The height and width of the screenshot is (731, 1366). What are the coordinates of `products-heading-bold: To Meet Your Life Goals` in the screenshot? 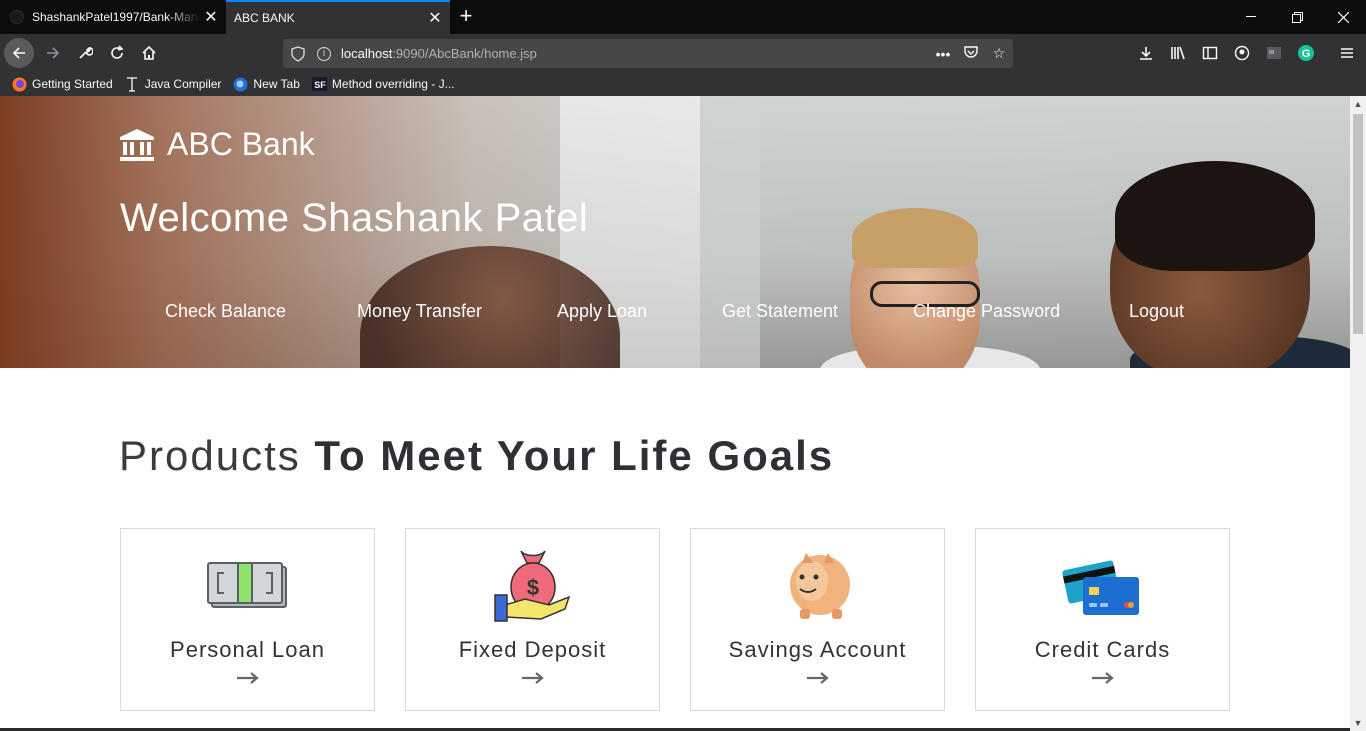 It's located at (574, 455).